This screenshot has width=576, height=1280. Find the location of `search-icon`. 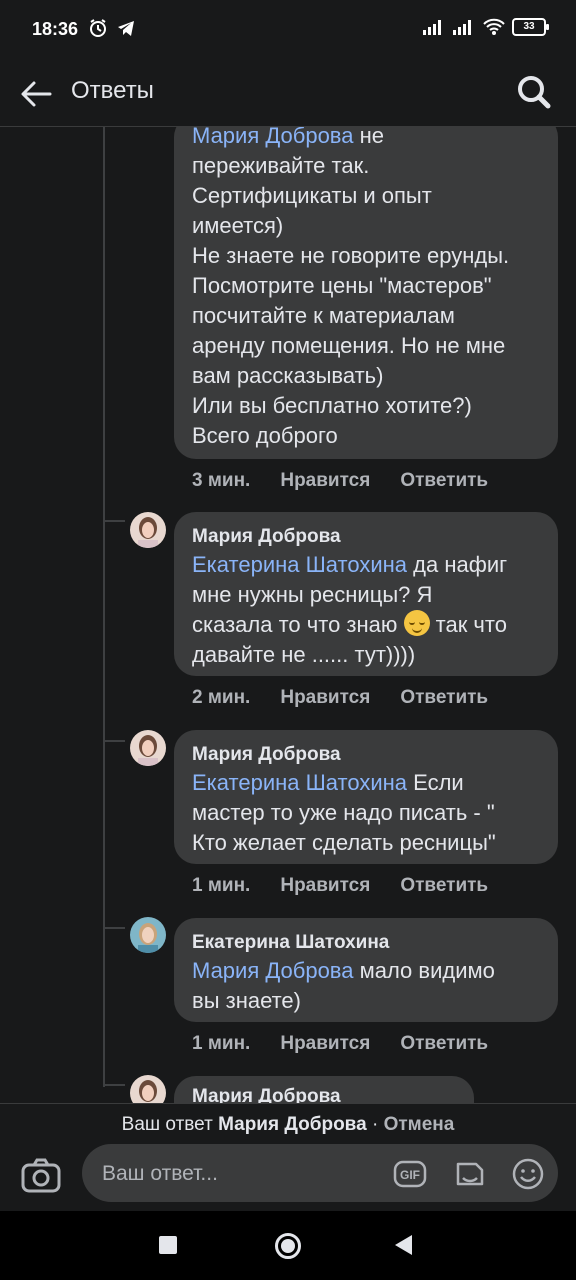

search-icon is located at coordinates (534, 92).